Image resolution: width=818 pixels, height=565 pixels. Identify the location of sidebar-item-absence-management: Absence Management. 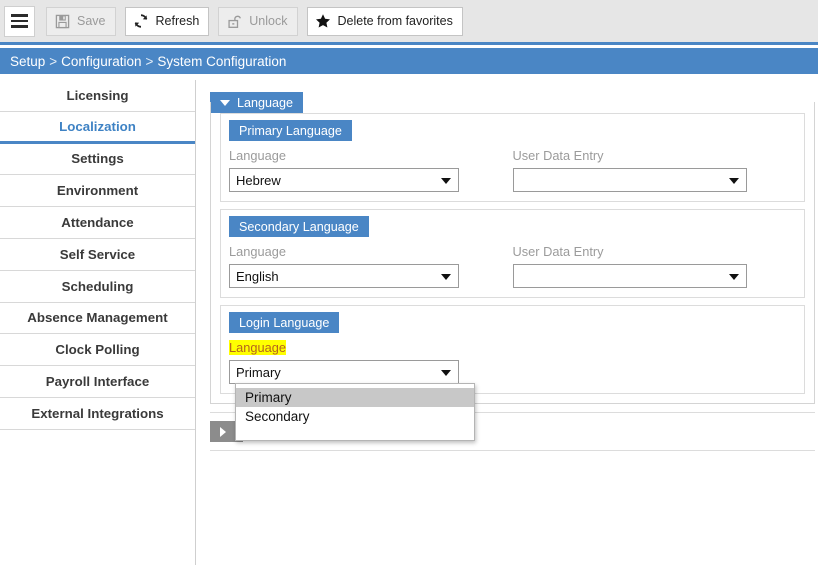
(97, 319).